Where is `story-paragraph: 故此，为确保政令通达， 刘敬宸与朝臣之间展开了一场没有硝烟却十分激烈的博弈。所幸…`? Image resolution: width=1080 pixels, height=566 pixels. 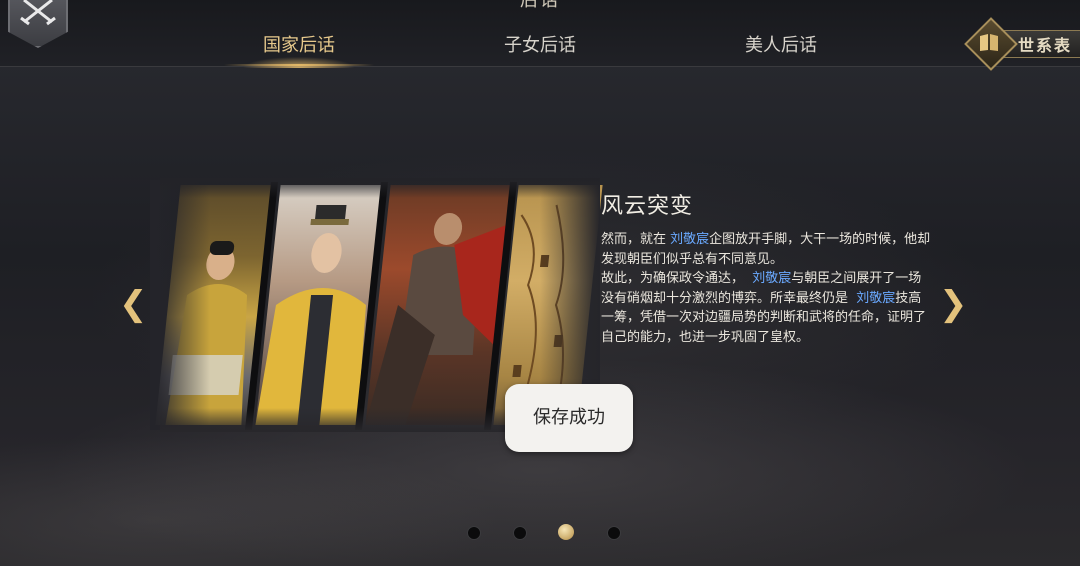 story-paragraph: 故此，为确保政令通达， 刘敬宸与朝臣之间展开了一场没有硝烟却十分激烈的博弈。所幸… is located at coordinates (766, 308).